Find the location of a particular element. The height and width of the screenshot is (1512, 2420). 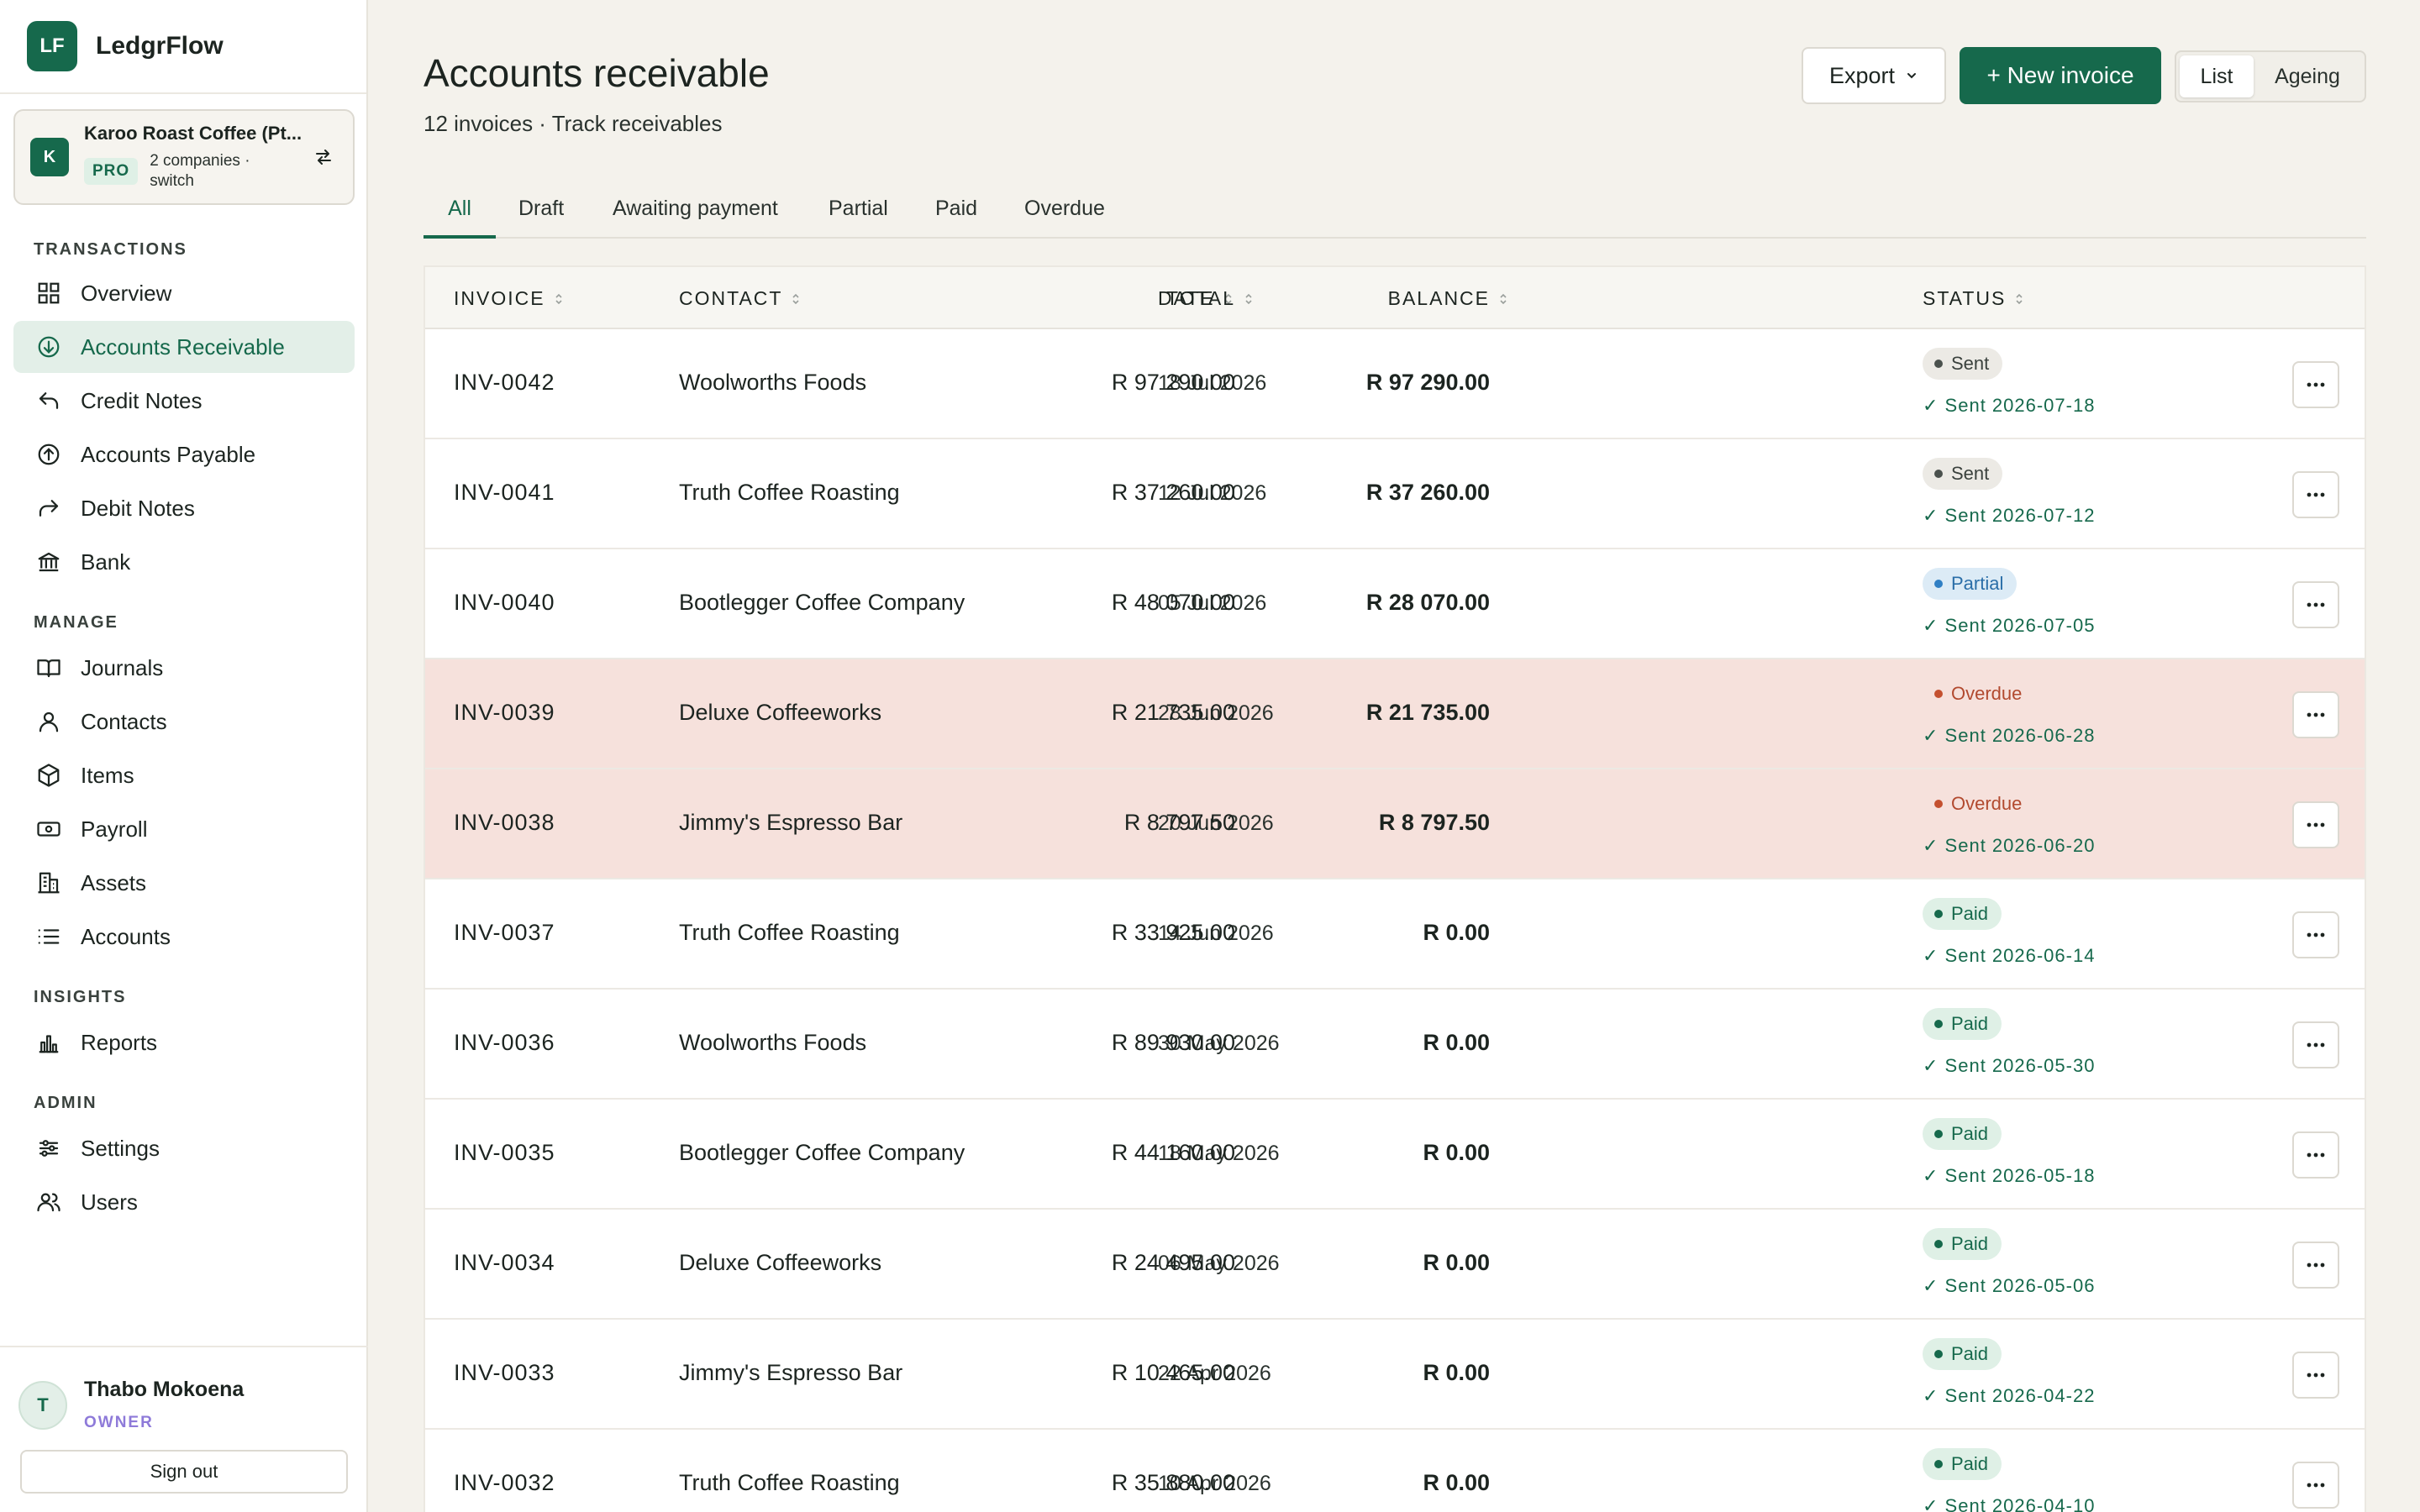

invoice-number: INV-0037 is located at coordinates (505, 933).